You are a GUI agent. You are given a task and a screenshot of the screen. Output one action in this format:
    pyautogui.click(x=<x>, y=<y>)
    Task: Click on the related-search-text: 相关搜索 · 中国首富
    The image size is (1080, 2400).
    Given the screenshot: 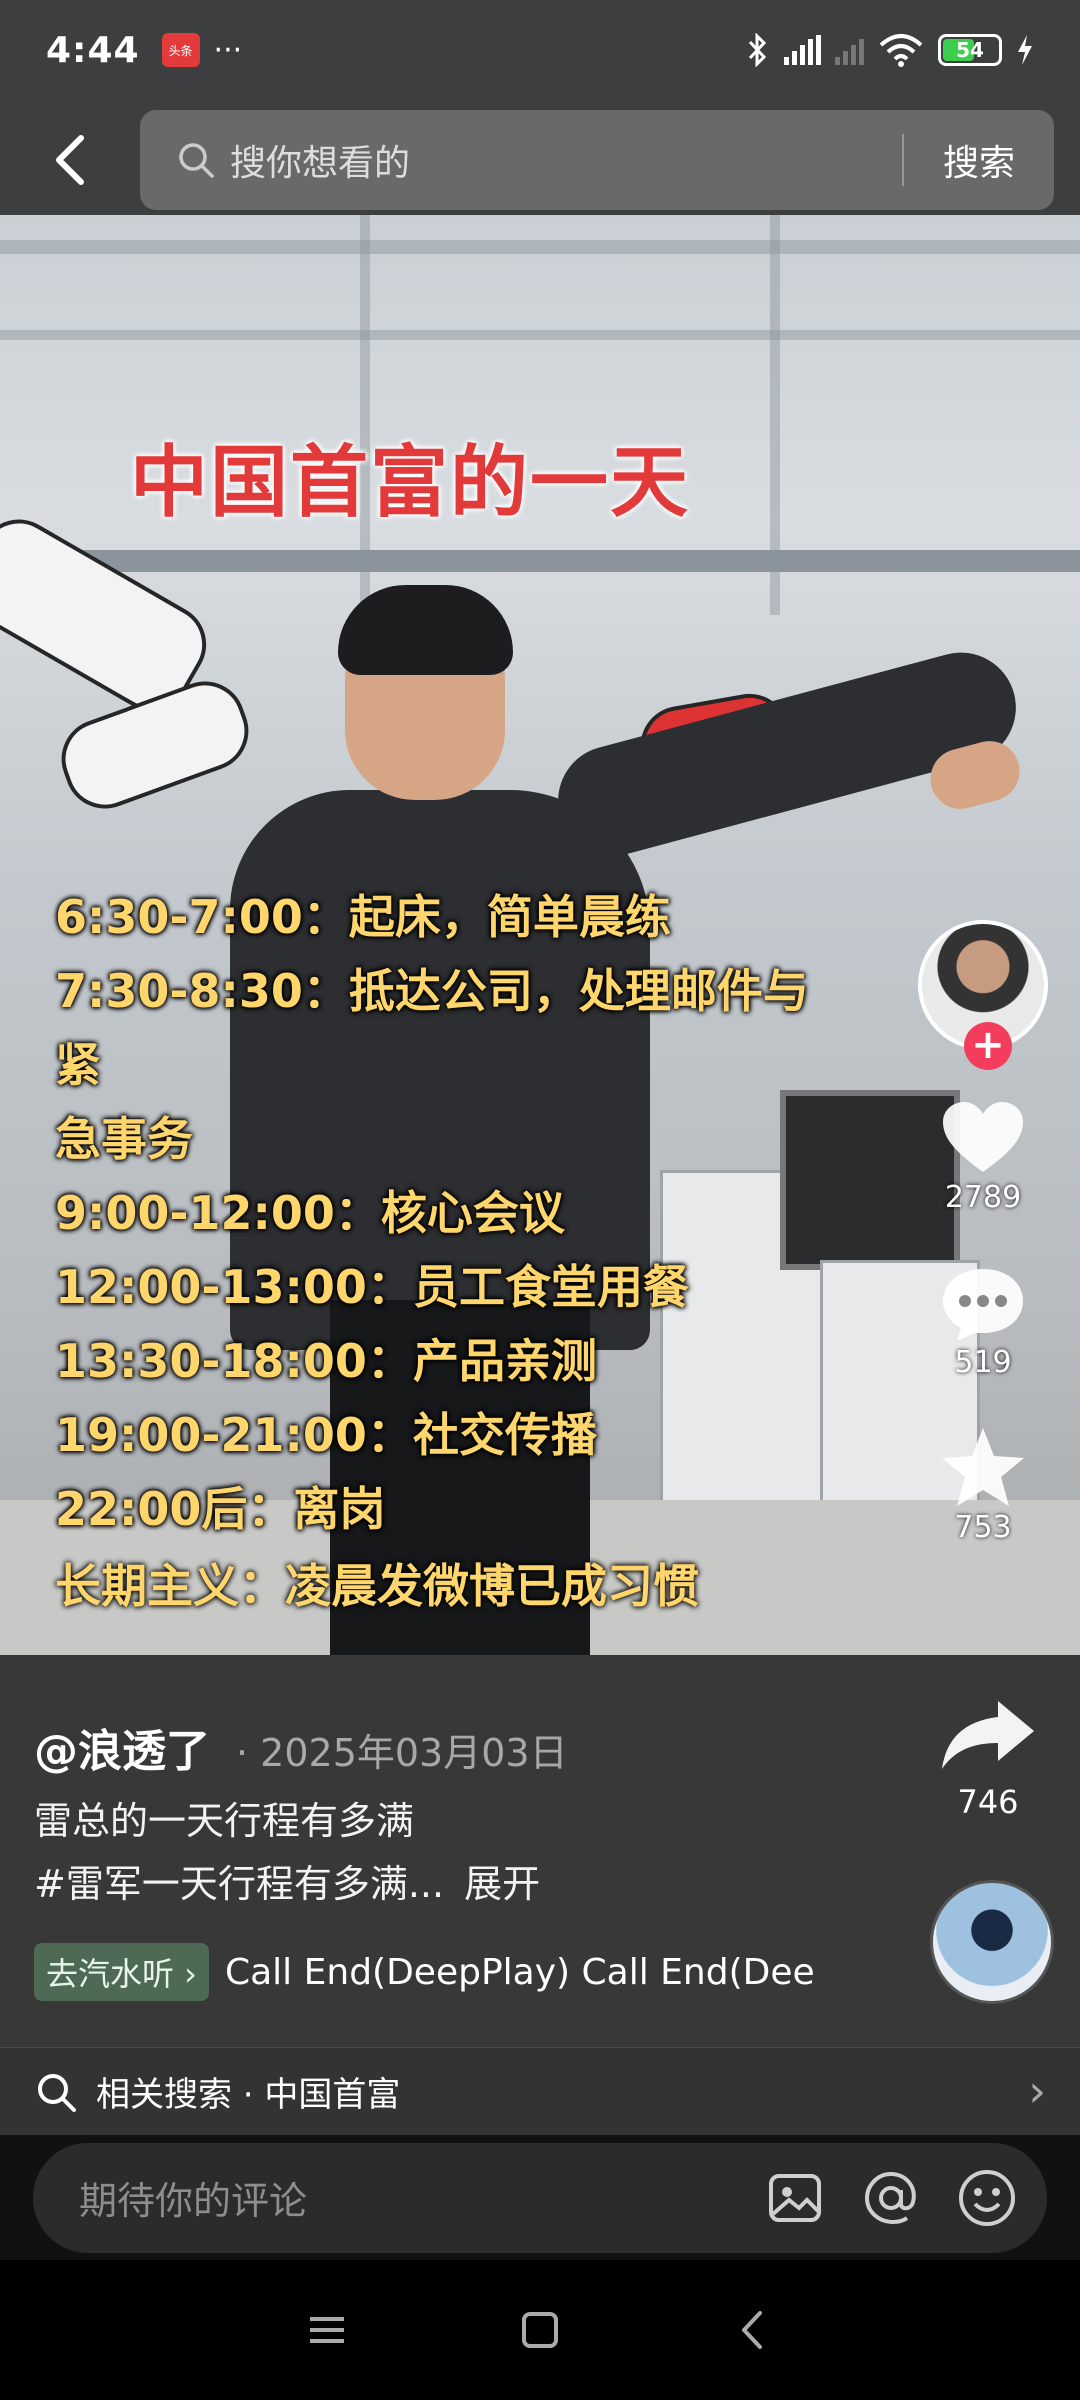 What is the action you would take?
    pyautogui.click(x=562, y=2091)
    